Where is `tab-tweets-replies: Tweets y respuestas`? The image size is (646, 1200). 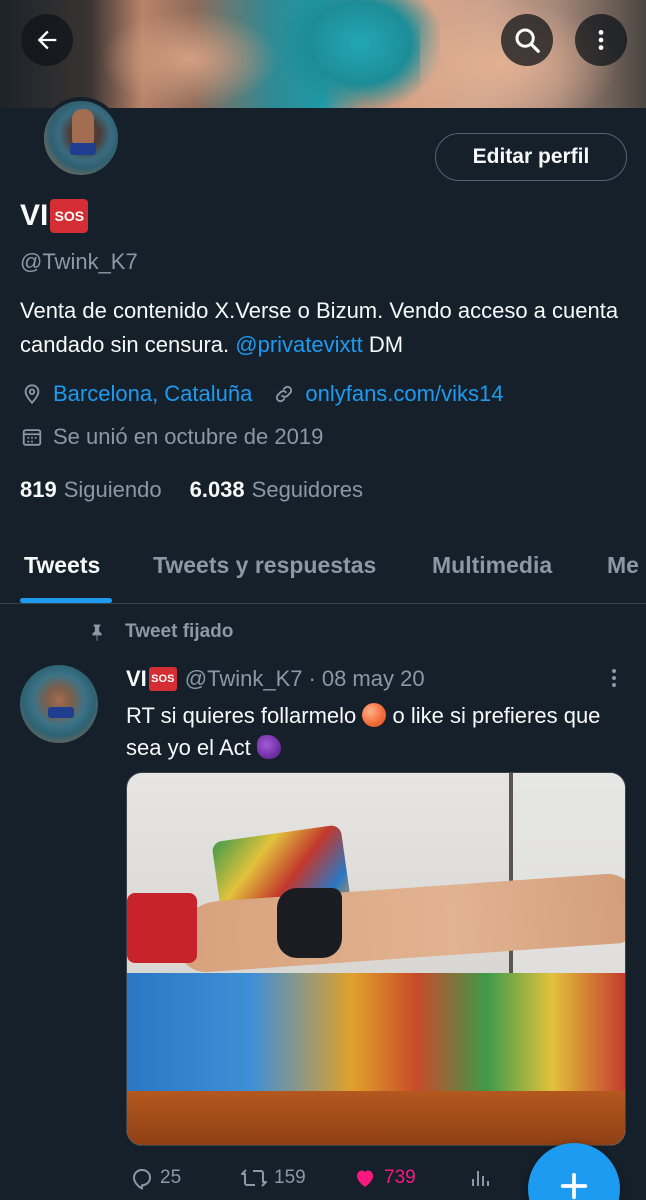 tab-tweets-replies: Tweets y respuestas is located at coordinates (264, 565).